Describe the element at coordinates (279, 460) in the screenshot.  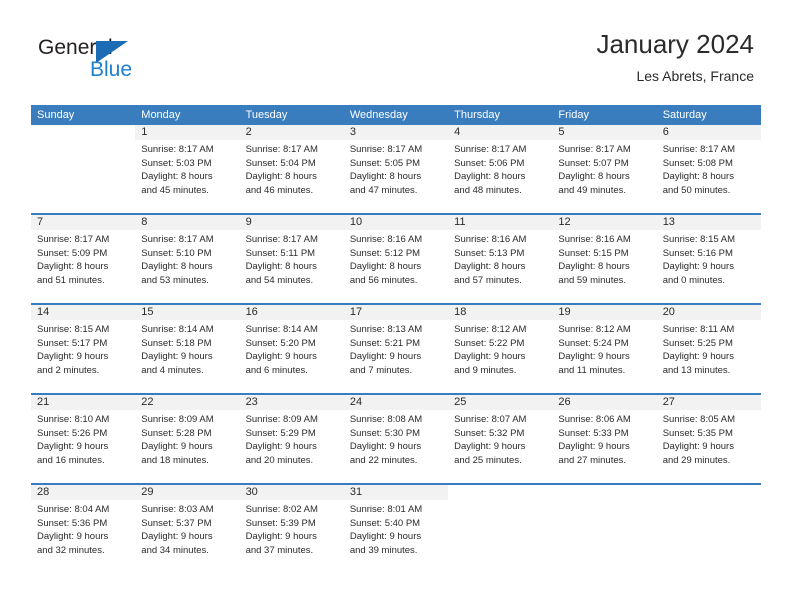
I see `daylight-text-line2: and 20 minutes.` at that location.